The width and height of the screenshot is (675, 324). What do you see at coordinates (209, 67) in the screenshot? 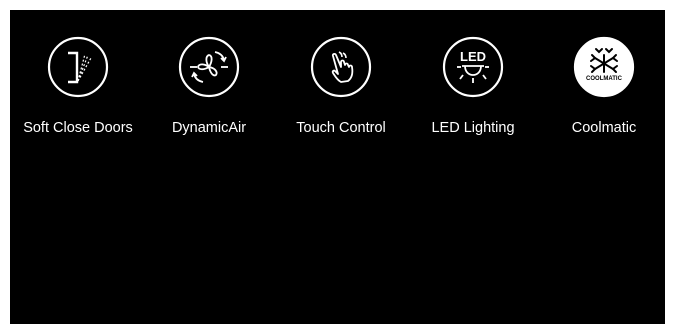
I see `dynamic-air-fan-icon` at bounding box center [209, 67].